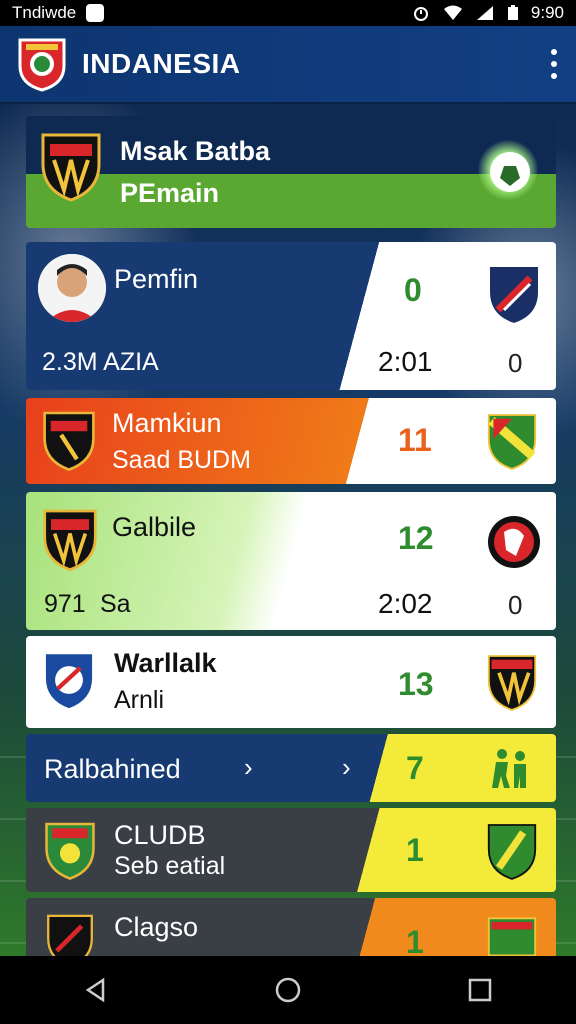 The height and width of the screenshot is (1024, 576). Describe the element at coordinates (554, 64) in the screenshot. I see `overflow-menu-icon` at that location.